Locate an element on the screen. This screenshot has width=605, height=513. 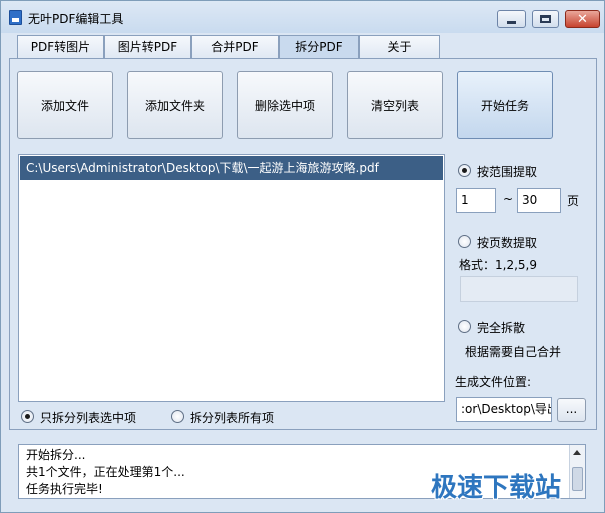
close-button: ✕ is located at coordinates (582, 19).